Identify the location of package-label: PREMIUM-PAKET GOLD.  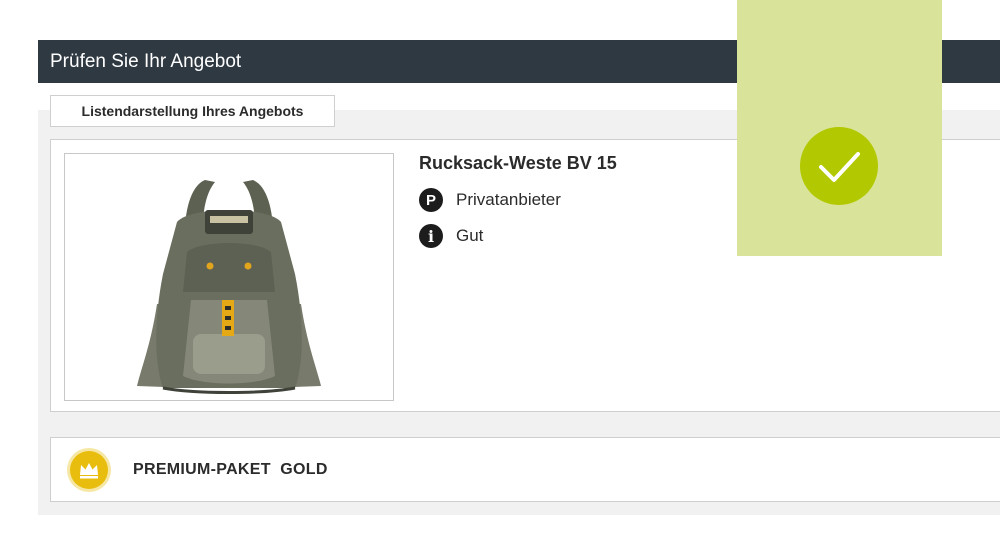
(230, 469).